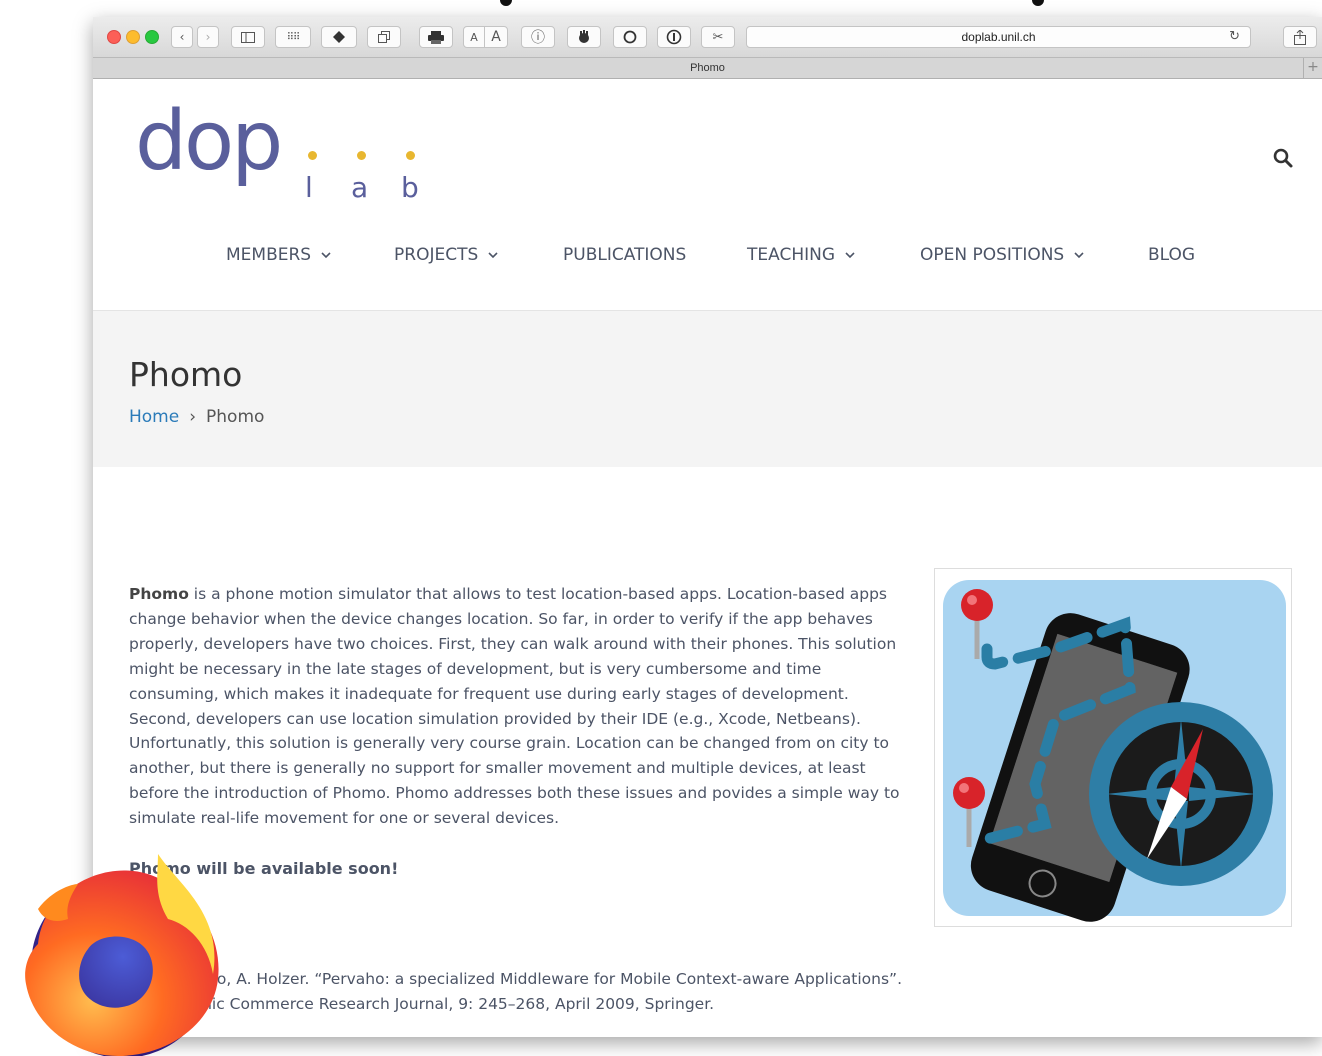 The image size is (1322, 1056). I want to click on breadcrumb-home-link: Home, so click(154, 417).